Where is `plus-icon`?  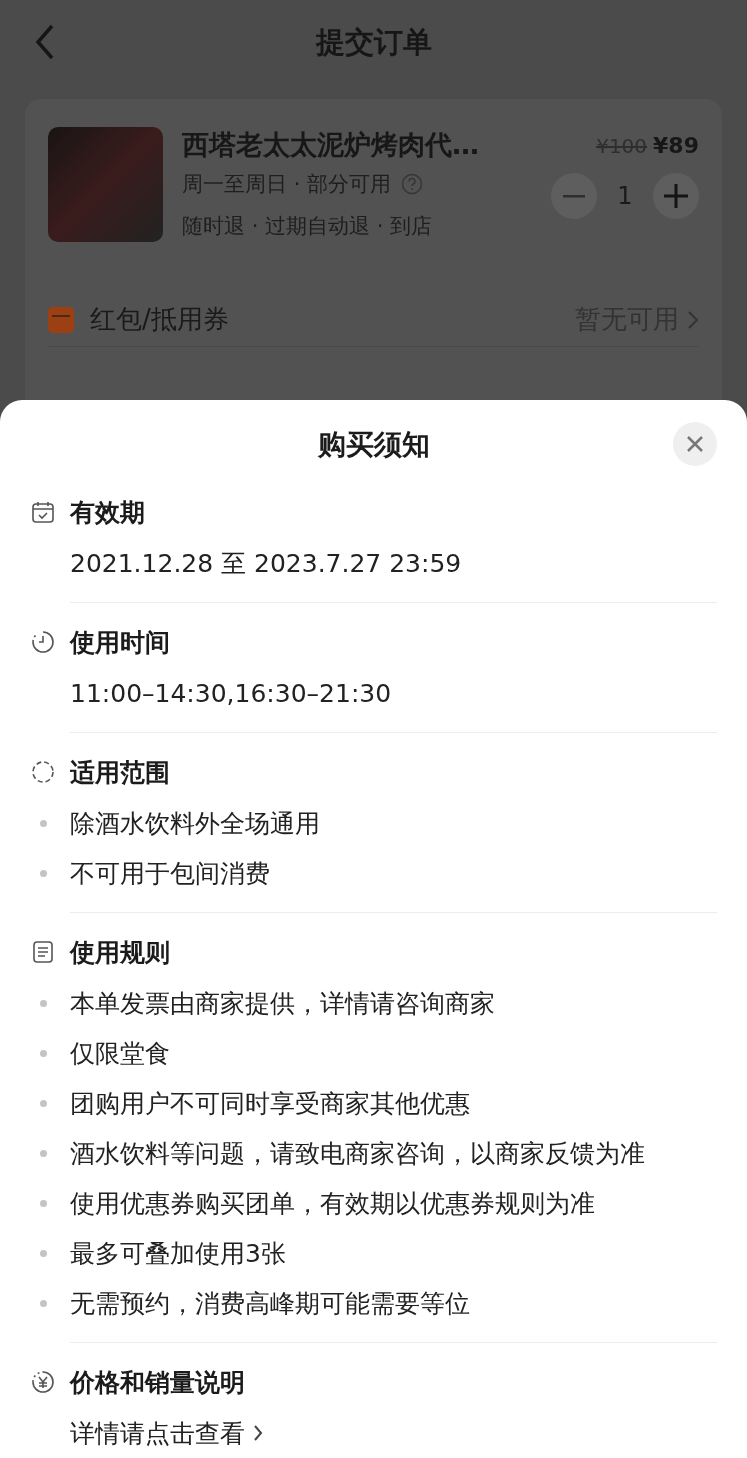 plus-icon is located at coordinates (676, 196).